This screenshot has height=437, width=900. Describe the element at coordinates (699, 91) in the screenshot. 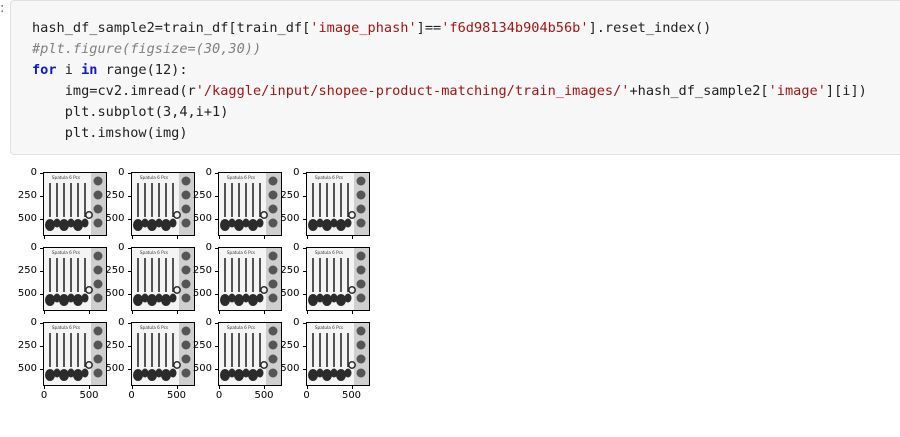

I see `code-token: +hash_df_sample2[` at that location.